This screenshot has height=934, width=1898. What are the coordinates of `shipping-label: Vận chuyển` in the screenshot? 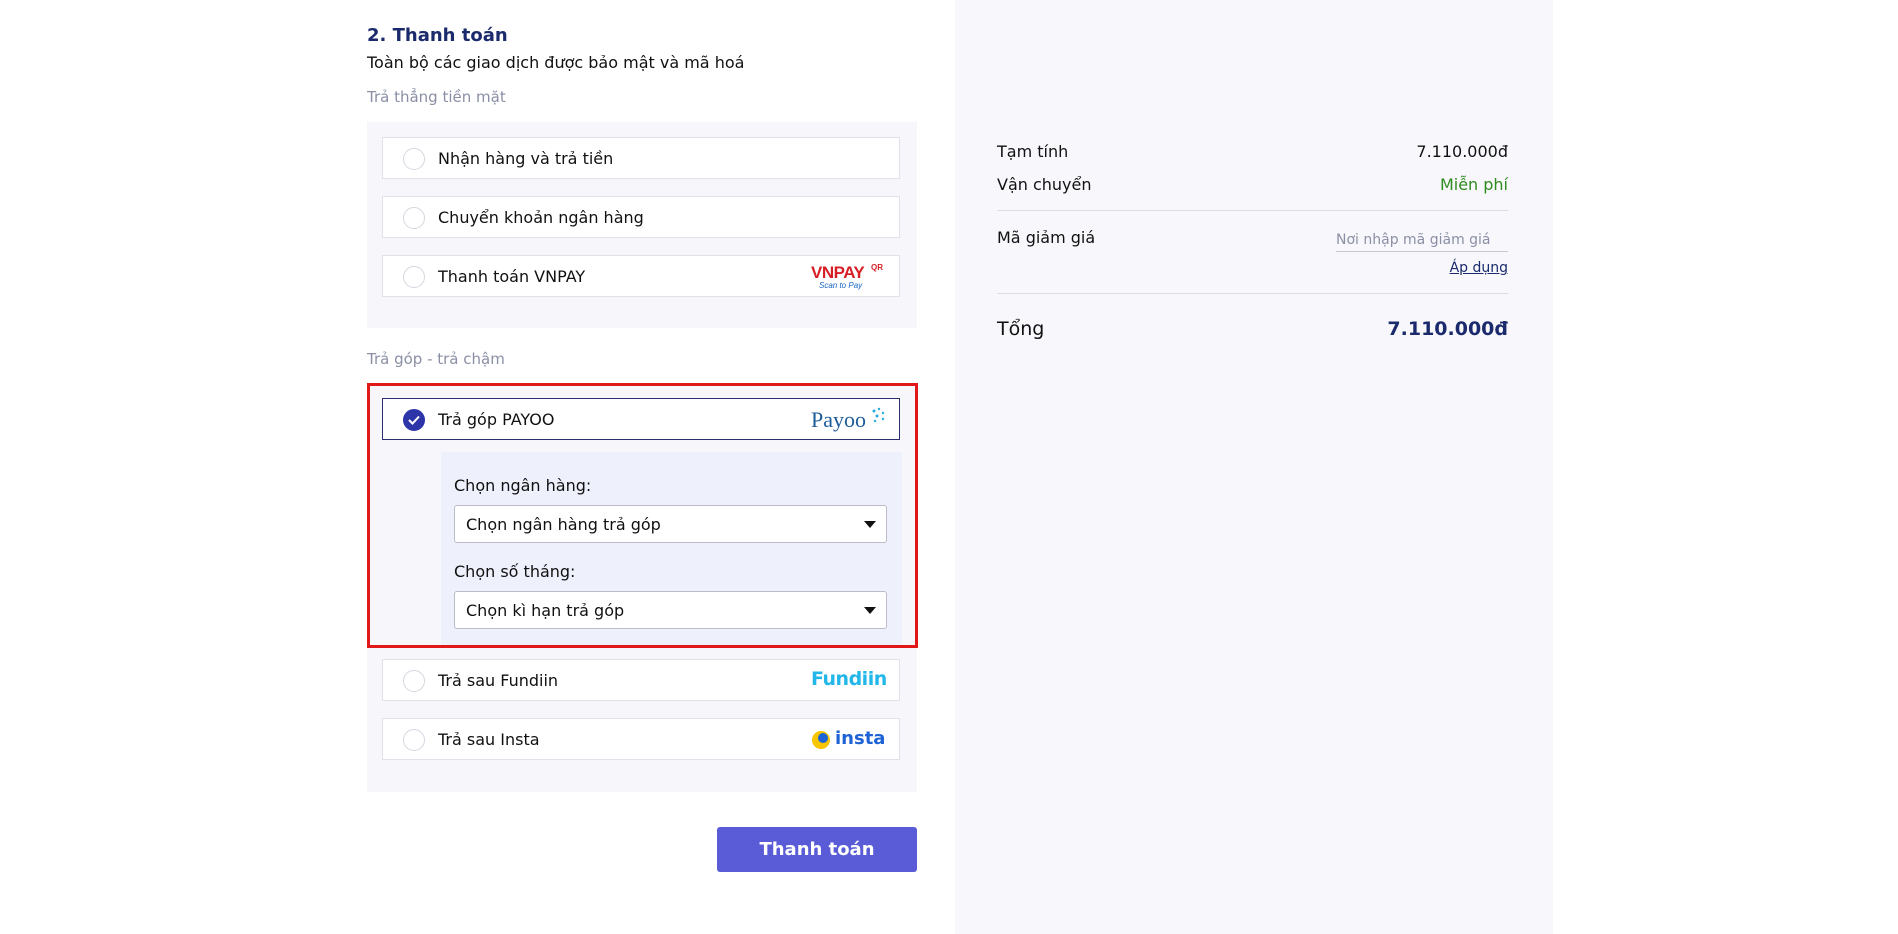 It's located at (1044, 184).